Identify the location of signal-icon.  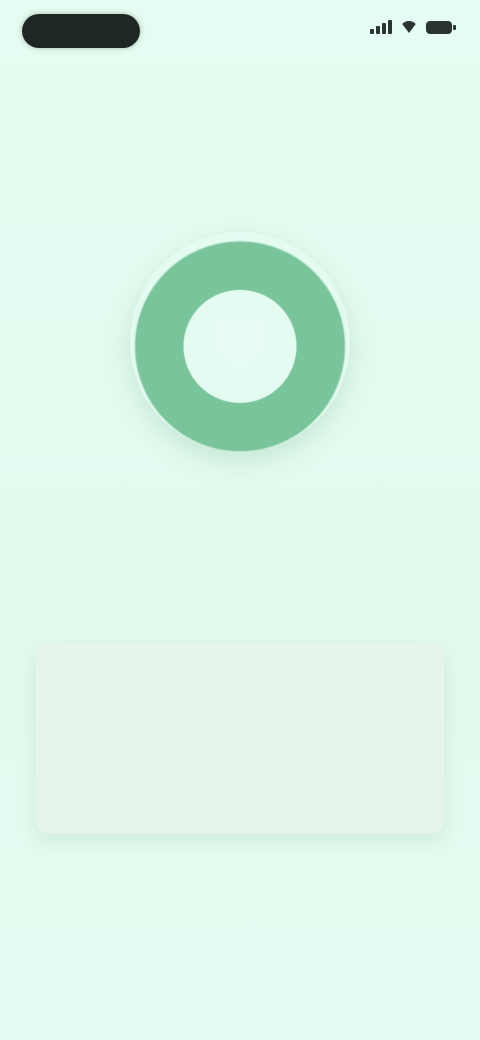
(381, 27).